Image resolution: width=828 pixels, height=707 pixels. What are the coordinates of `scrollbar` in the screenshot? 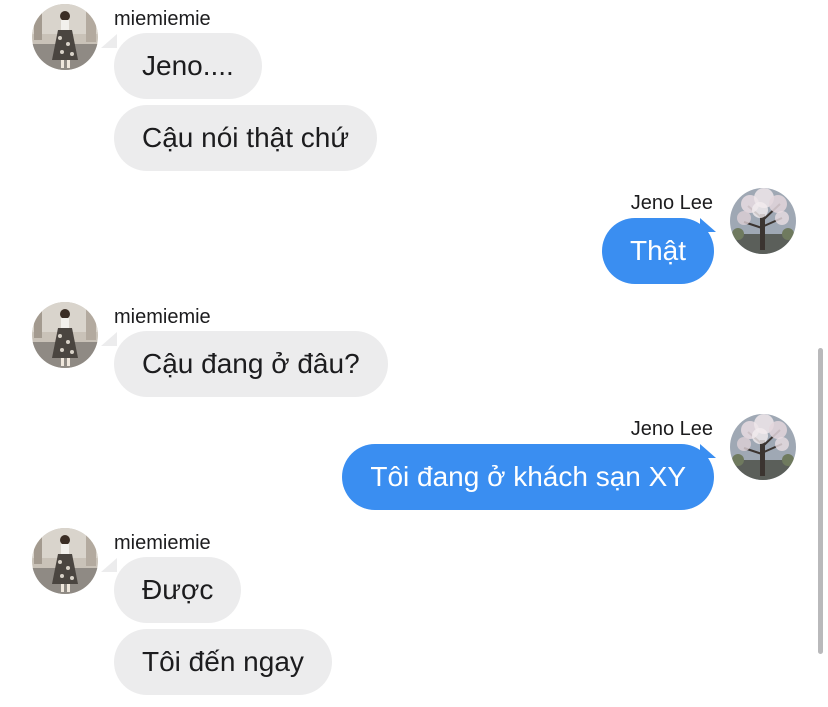 It's located at (820, 501).